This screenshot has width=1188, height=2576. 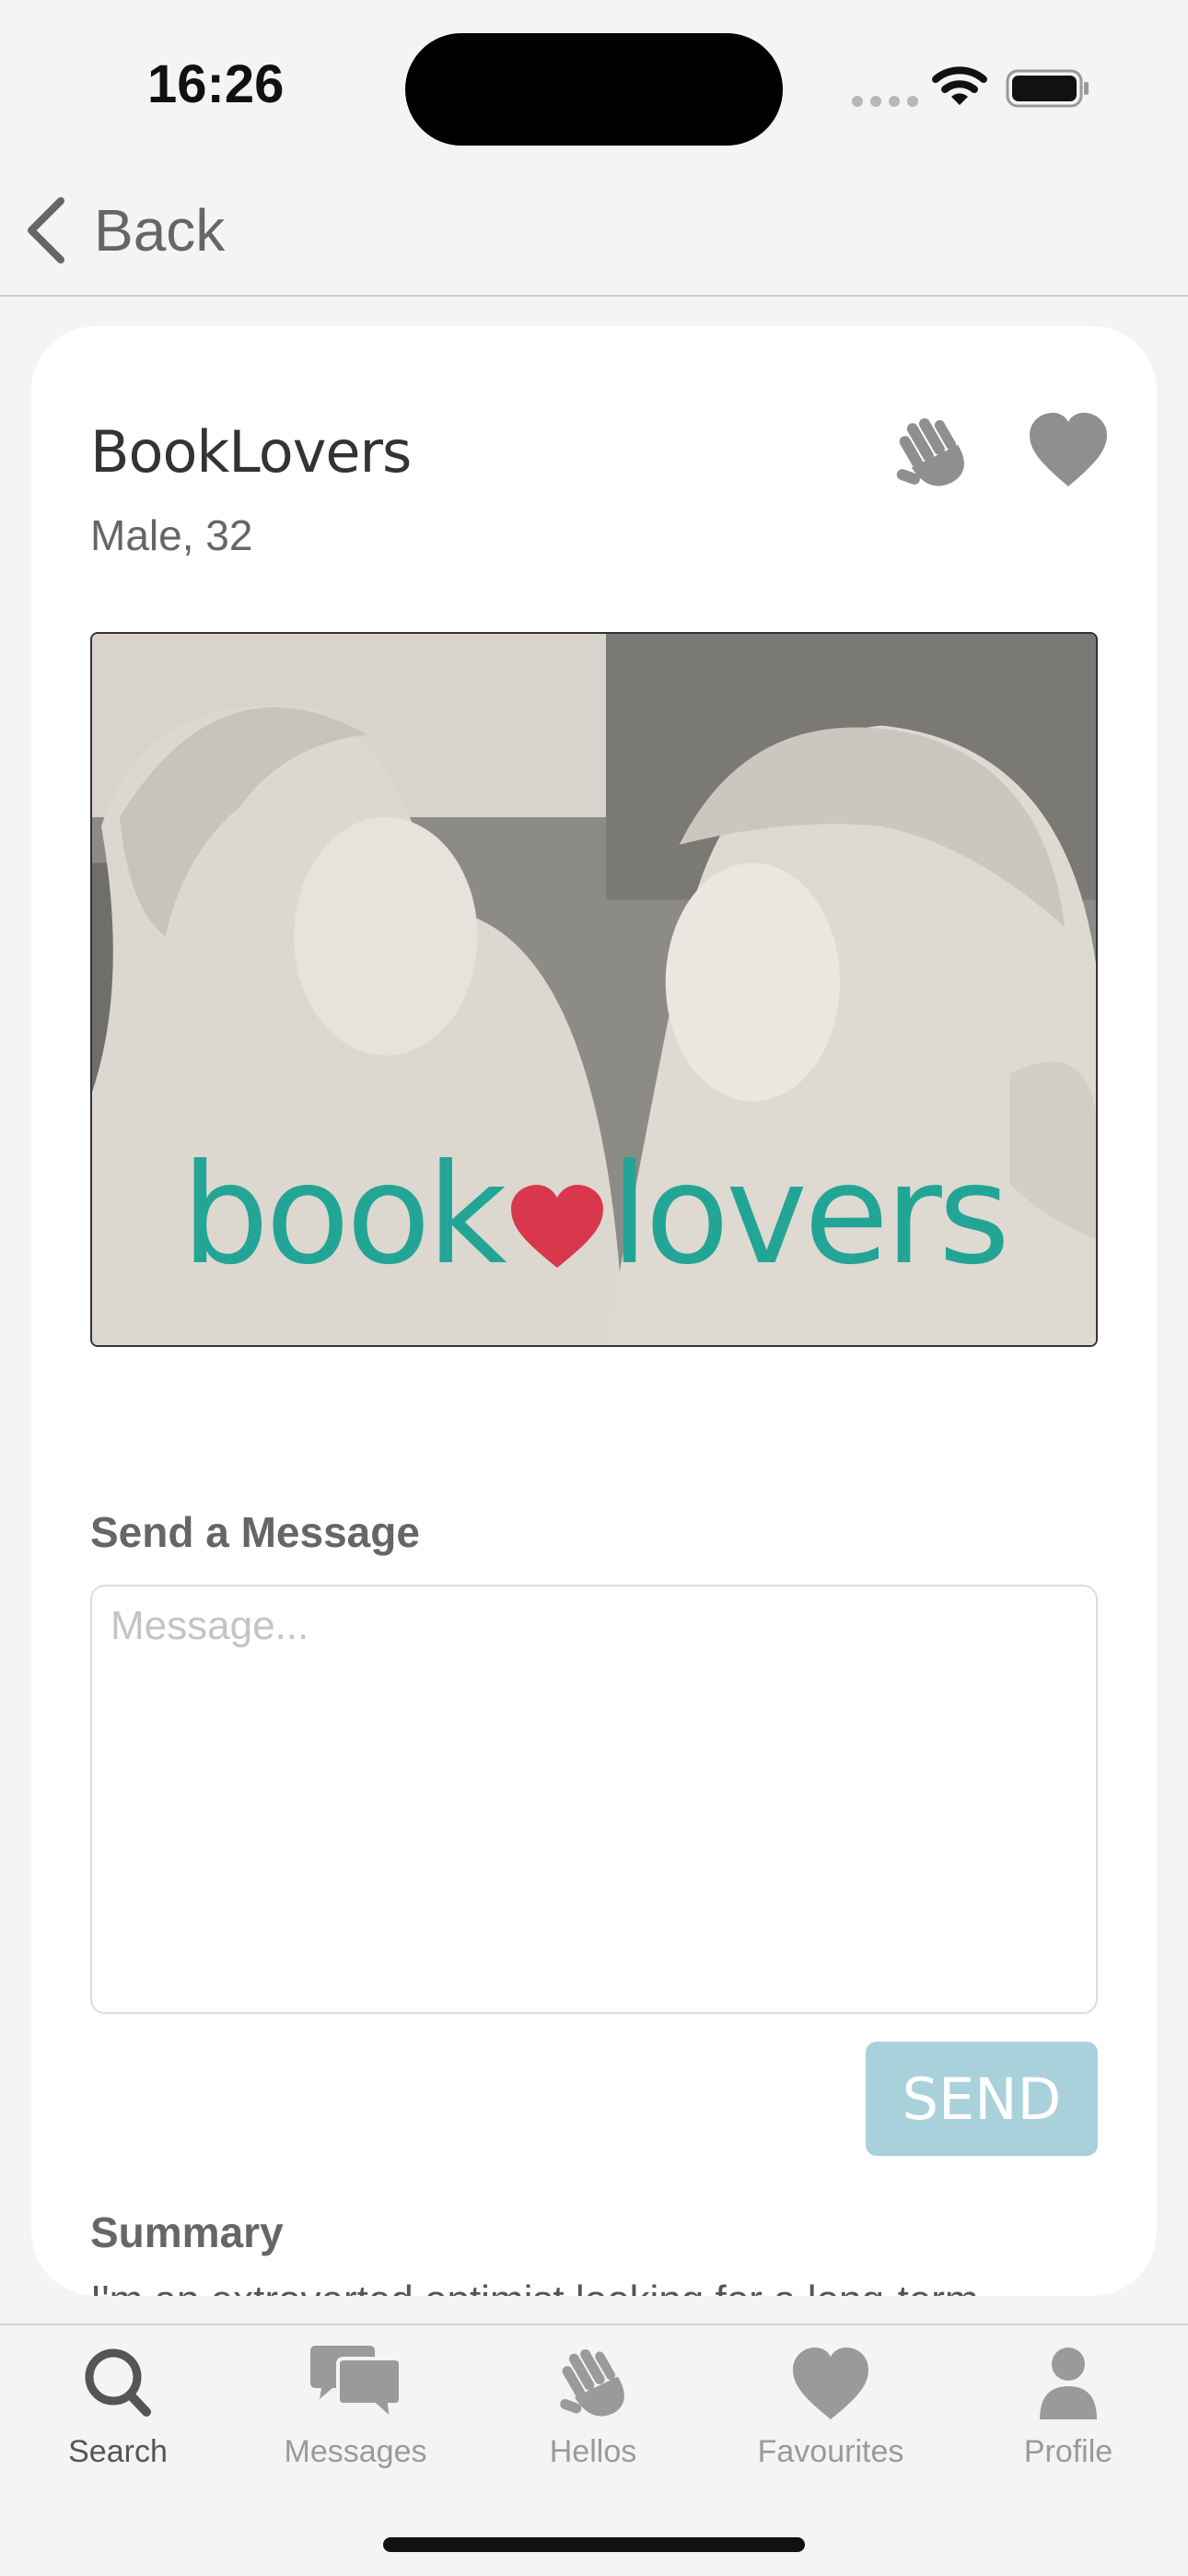 What do you see at coordinates (593, 2451) in the screenshot?
I see `tab-label: Hellos` at bounding box center [593, 2451].